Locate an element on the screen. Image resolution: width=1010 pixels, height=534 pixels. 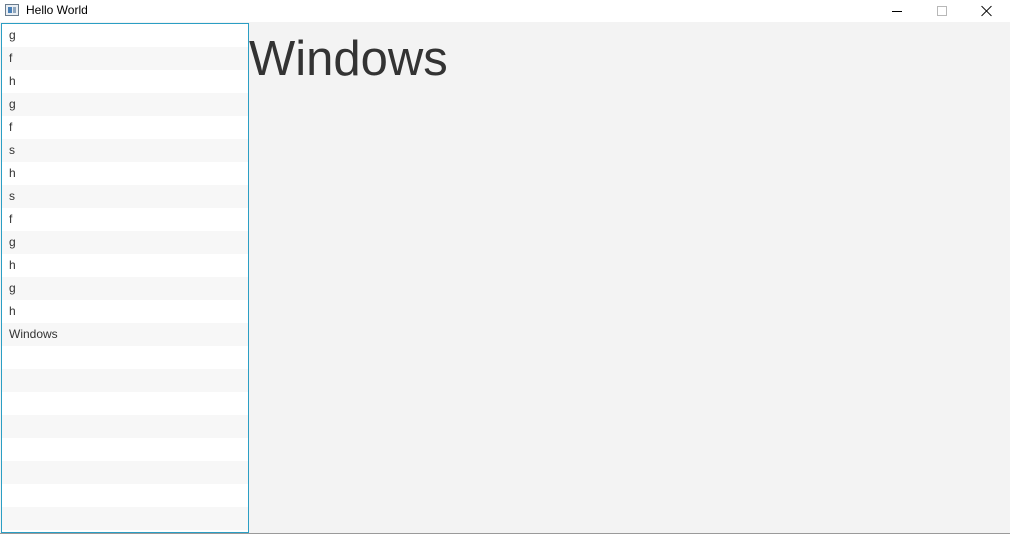
empty-list-rows is located at coordinates (125, 439).